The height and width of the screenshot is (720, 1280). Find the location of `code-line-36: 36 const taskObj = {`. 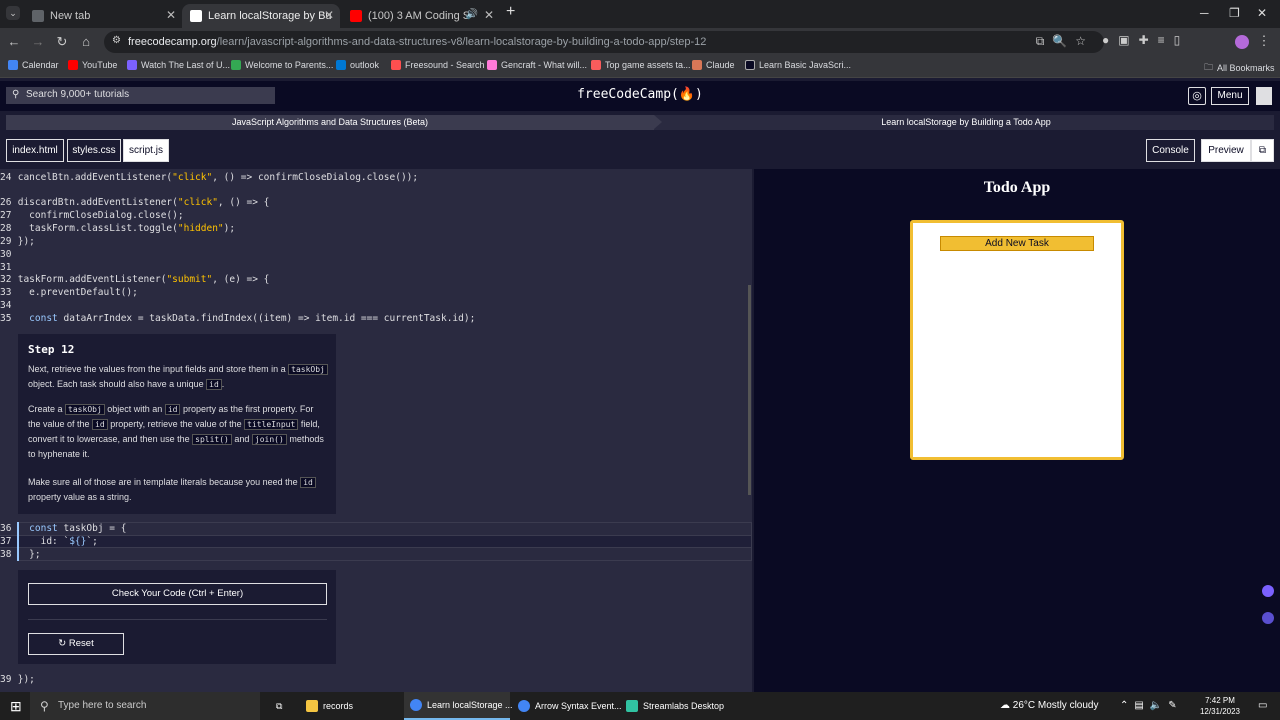

code-line-36: 36 const taskObj = { is located at coordinates (63, 528).